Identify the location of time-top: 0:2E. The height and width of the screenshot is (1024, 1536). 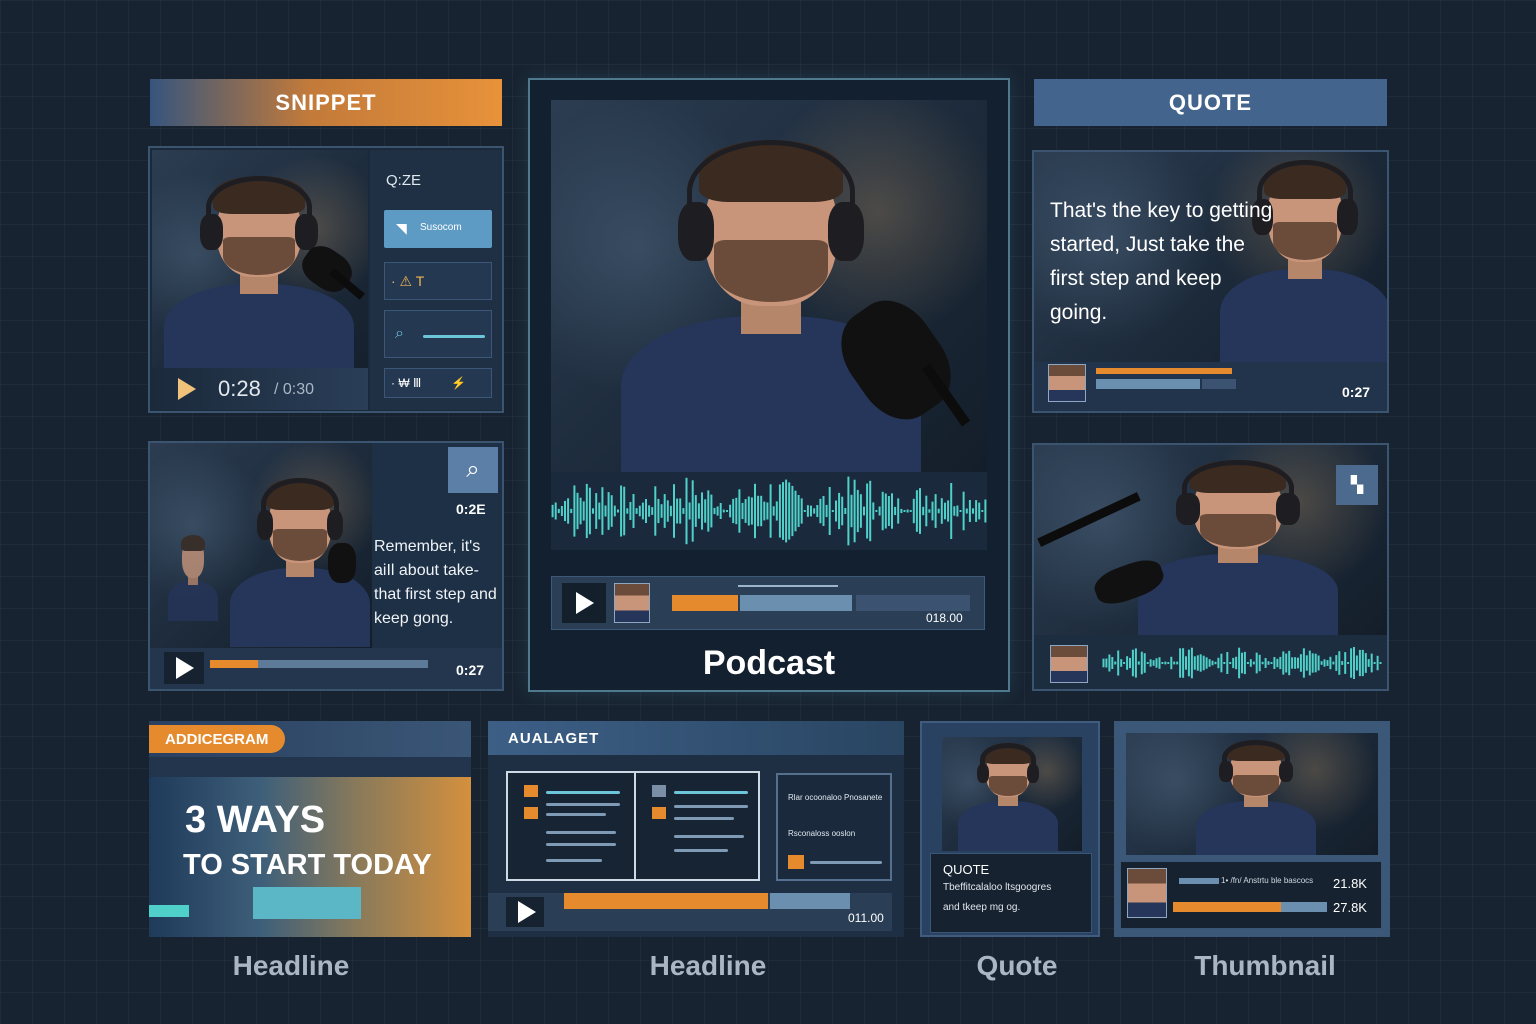
(471, 509).